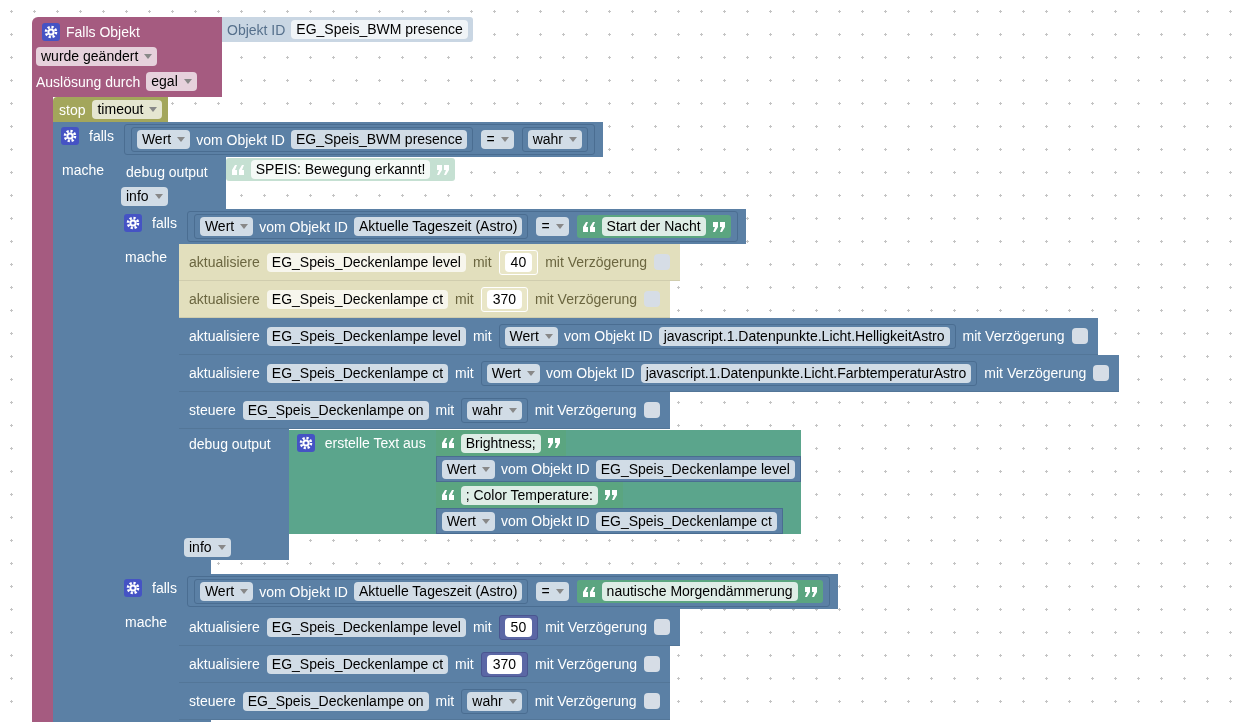 This screenshot has height=722, width=1245. I want to click on text-field: ; Color Temperature:, so click(529, 495).